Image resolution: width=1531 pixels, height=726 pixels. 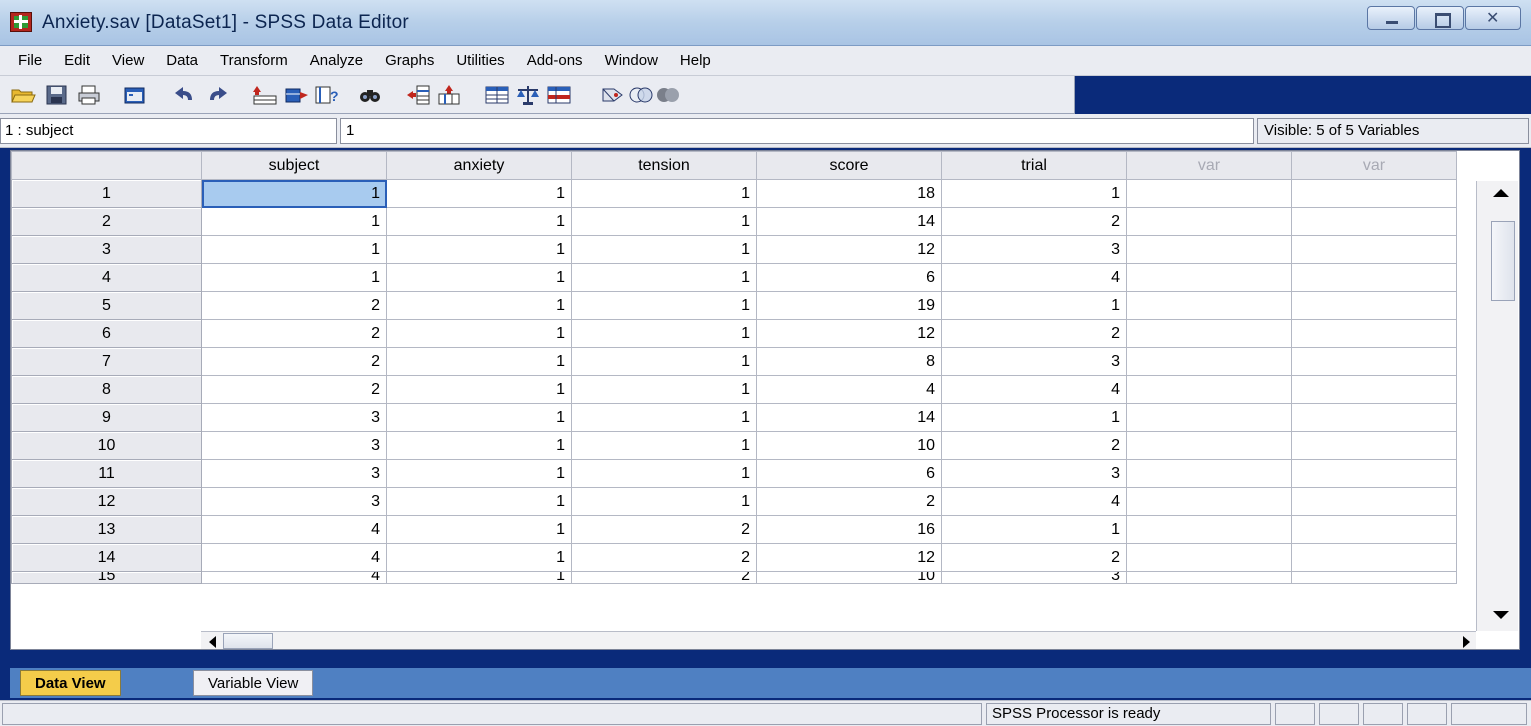 What do you see at coordinates (336, 60) in the screenshot?
I see `menu-analyze: Analyze` at bounding box center [336, 60].